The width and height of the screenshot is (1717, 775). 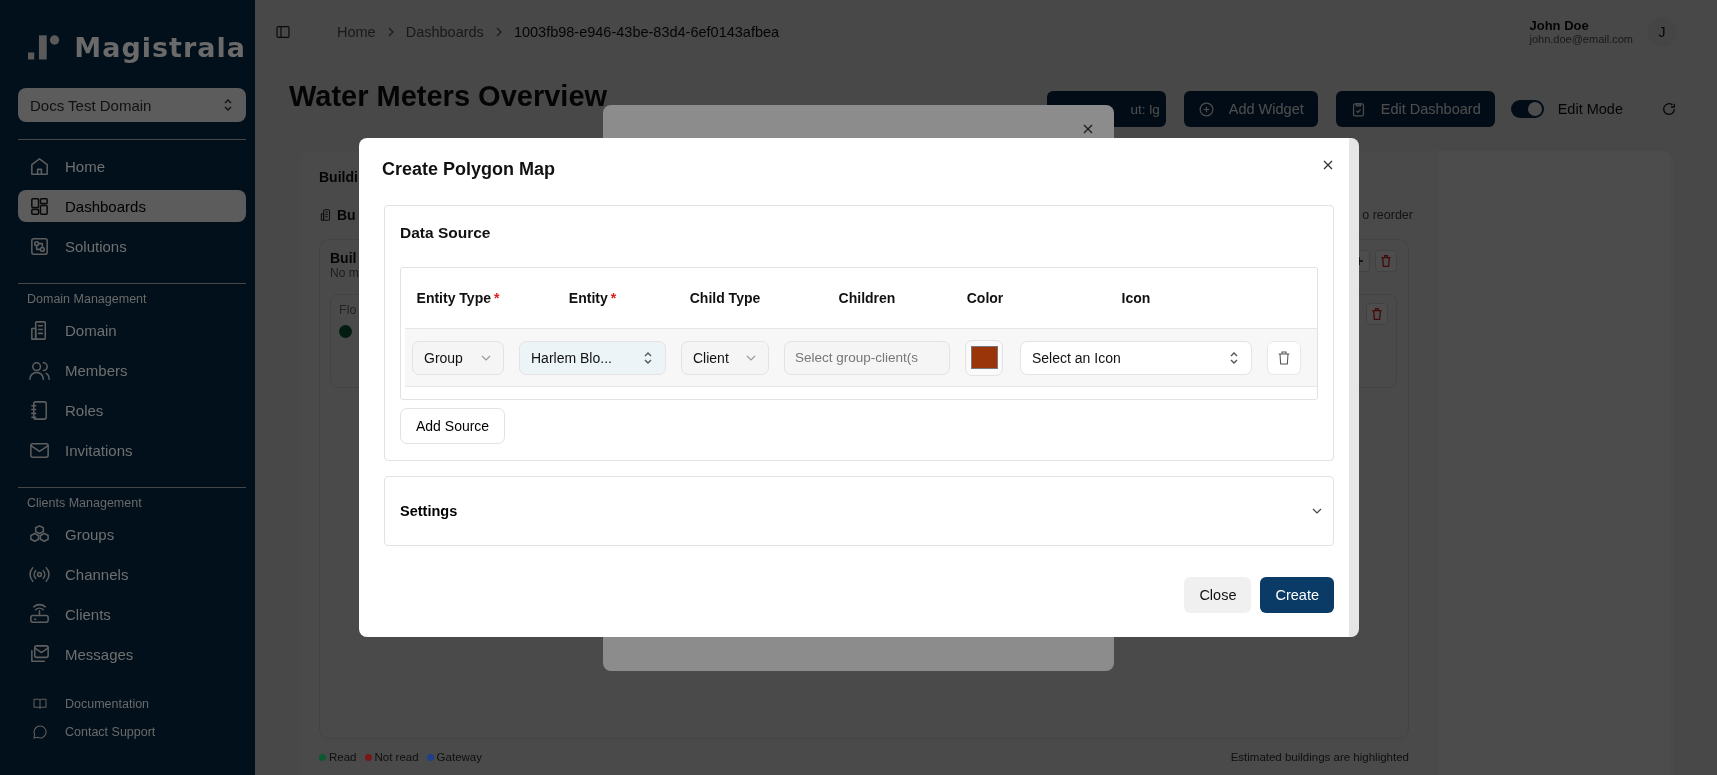 I want to click on section-heading: Domain Management, so click(x=87, y=299).